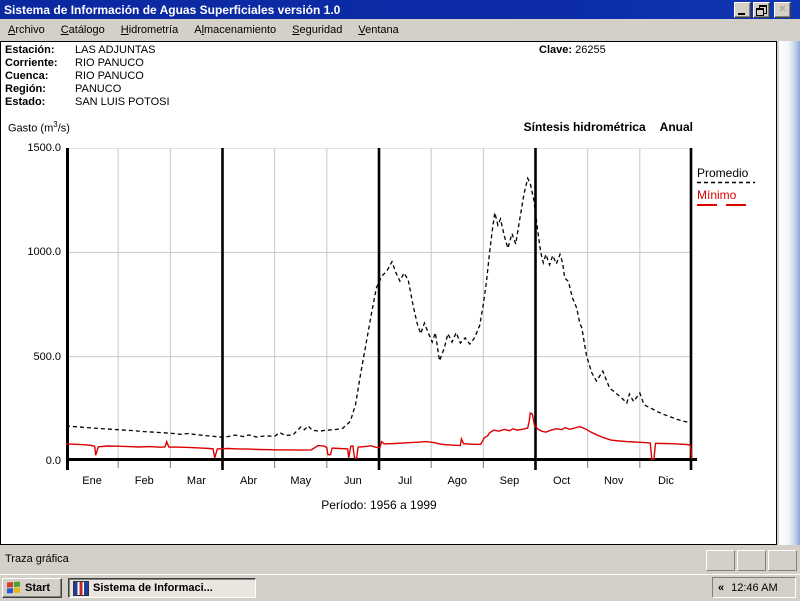 The height and width of the screenshot is (601, 800). I want to click on station-info-row: Estado: SAN LUIS POTOSI, so click(87, 102).